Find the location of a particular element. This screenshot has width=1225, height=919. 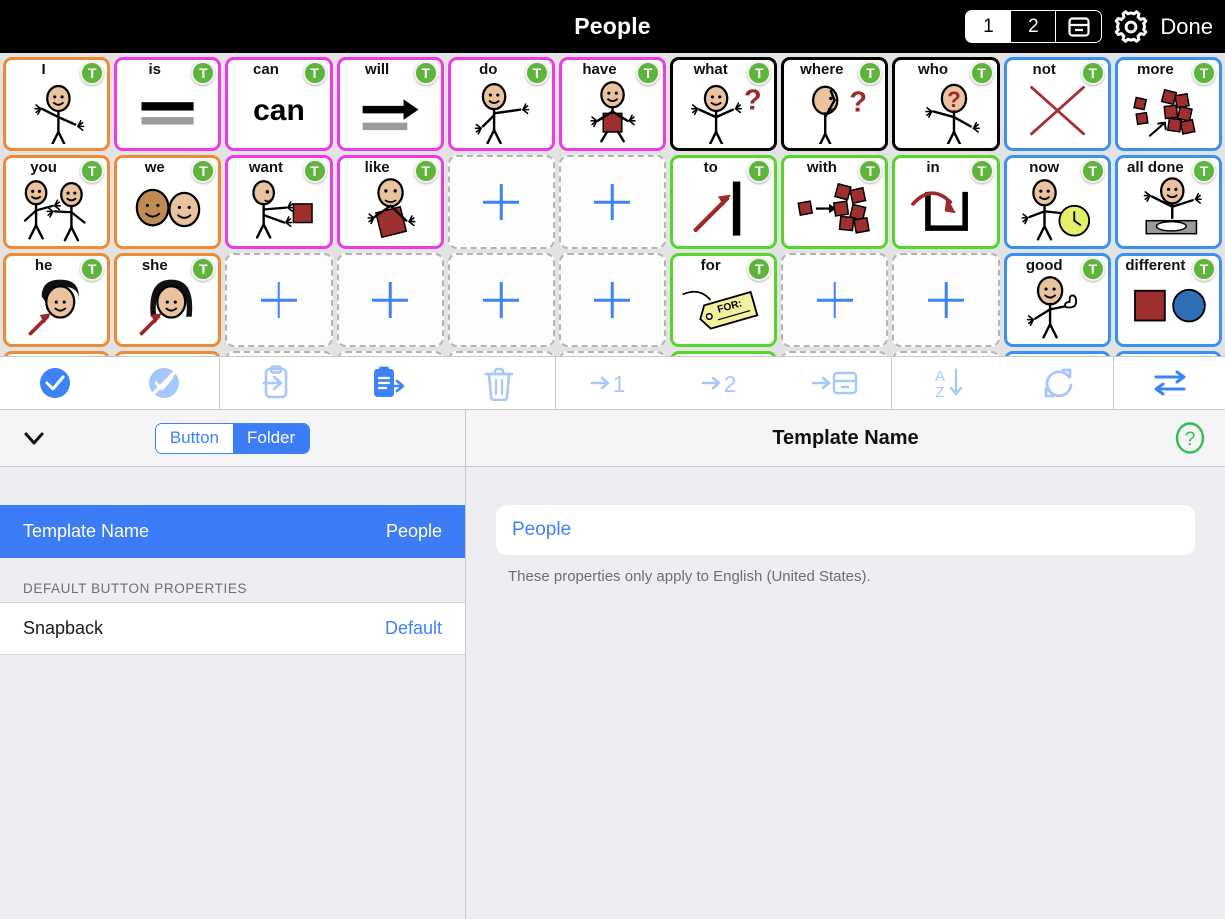

blocks-joining-icon is located at coordinates (834, 209).